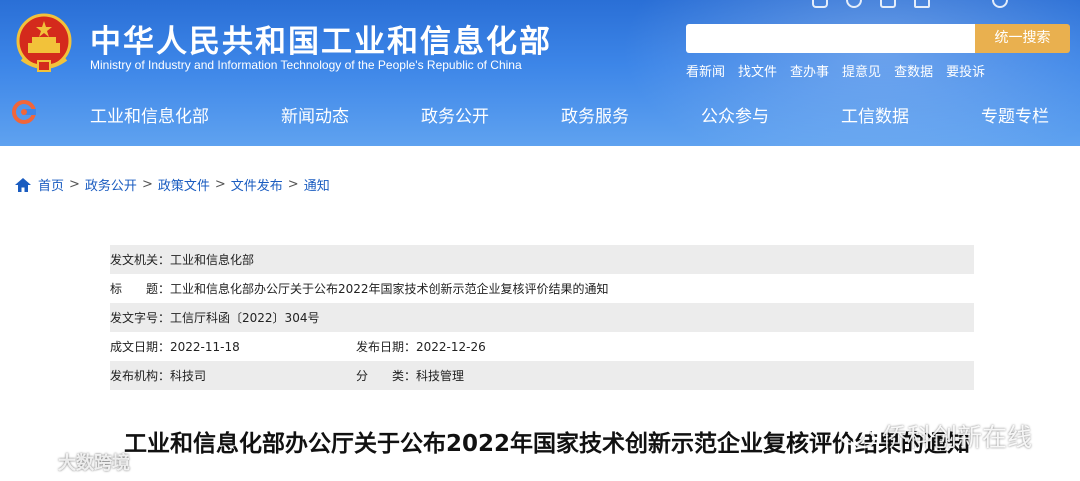 The height and width of the screenshot is (481, 1080). What do you see at coordinates (321, 42) in the screenshot?
I see `ministry-name-cn: 中华人民共和国工业和信息化部` at bounding box center [321, 42].